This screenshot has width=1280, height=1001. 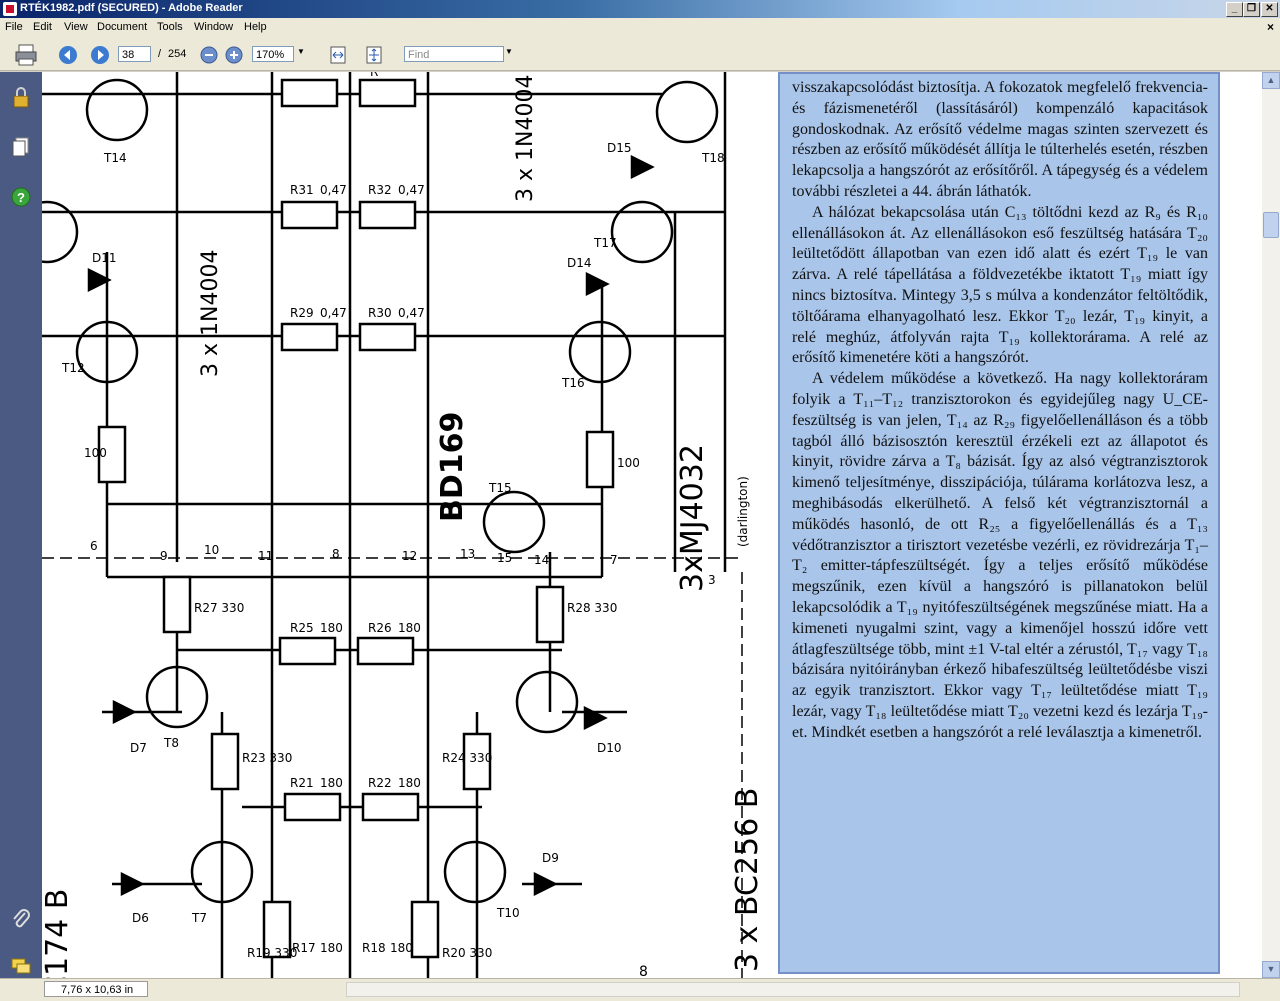 I want to click on bc256b-label: 3 x BC256 B, so click(x=747, y=880).